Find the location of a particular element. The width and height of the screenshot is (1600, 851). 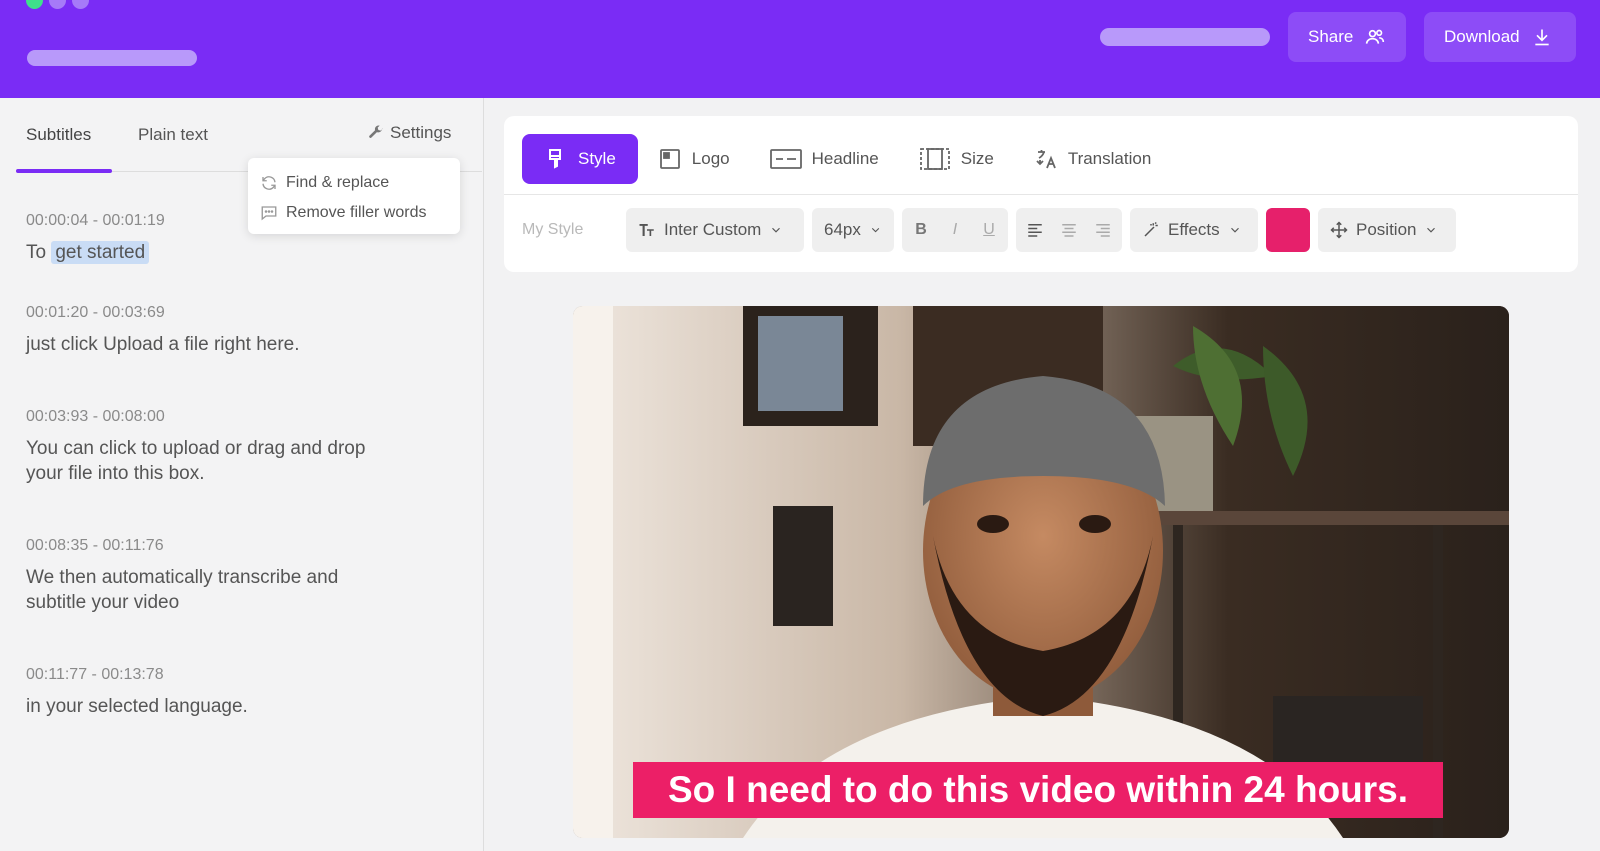

users-icon is located at coordinates (1375, 36).